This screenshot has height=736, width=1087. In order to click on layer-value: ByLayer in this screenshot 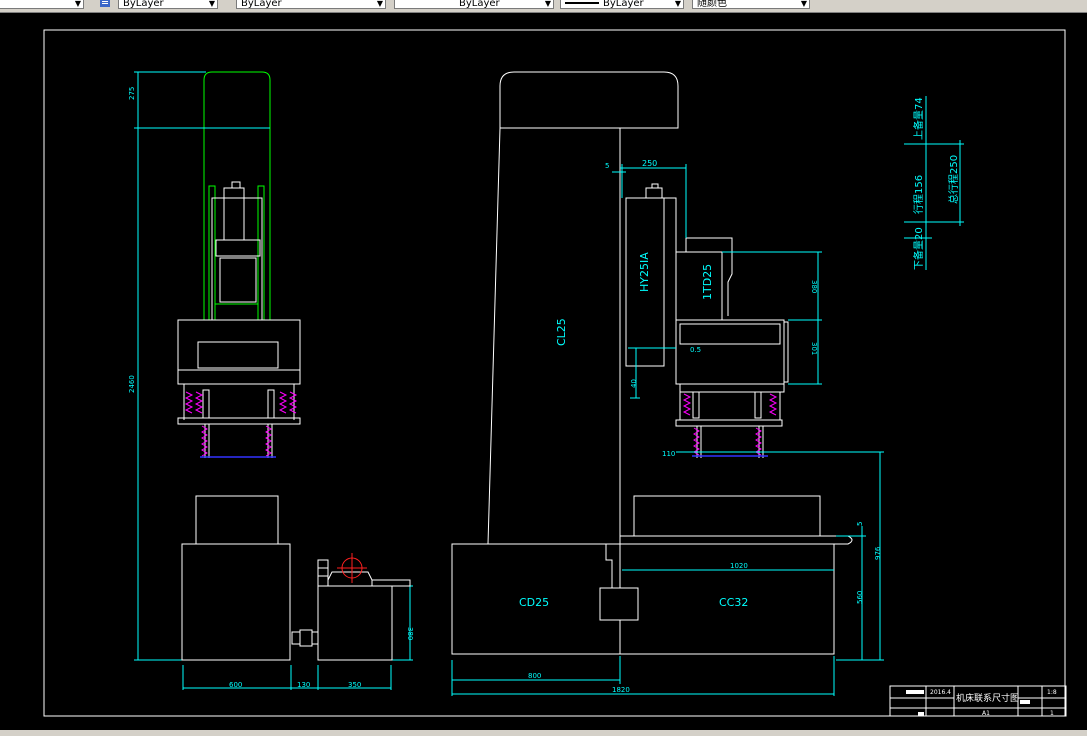, I will do `click(143, 4)`.